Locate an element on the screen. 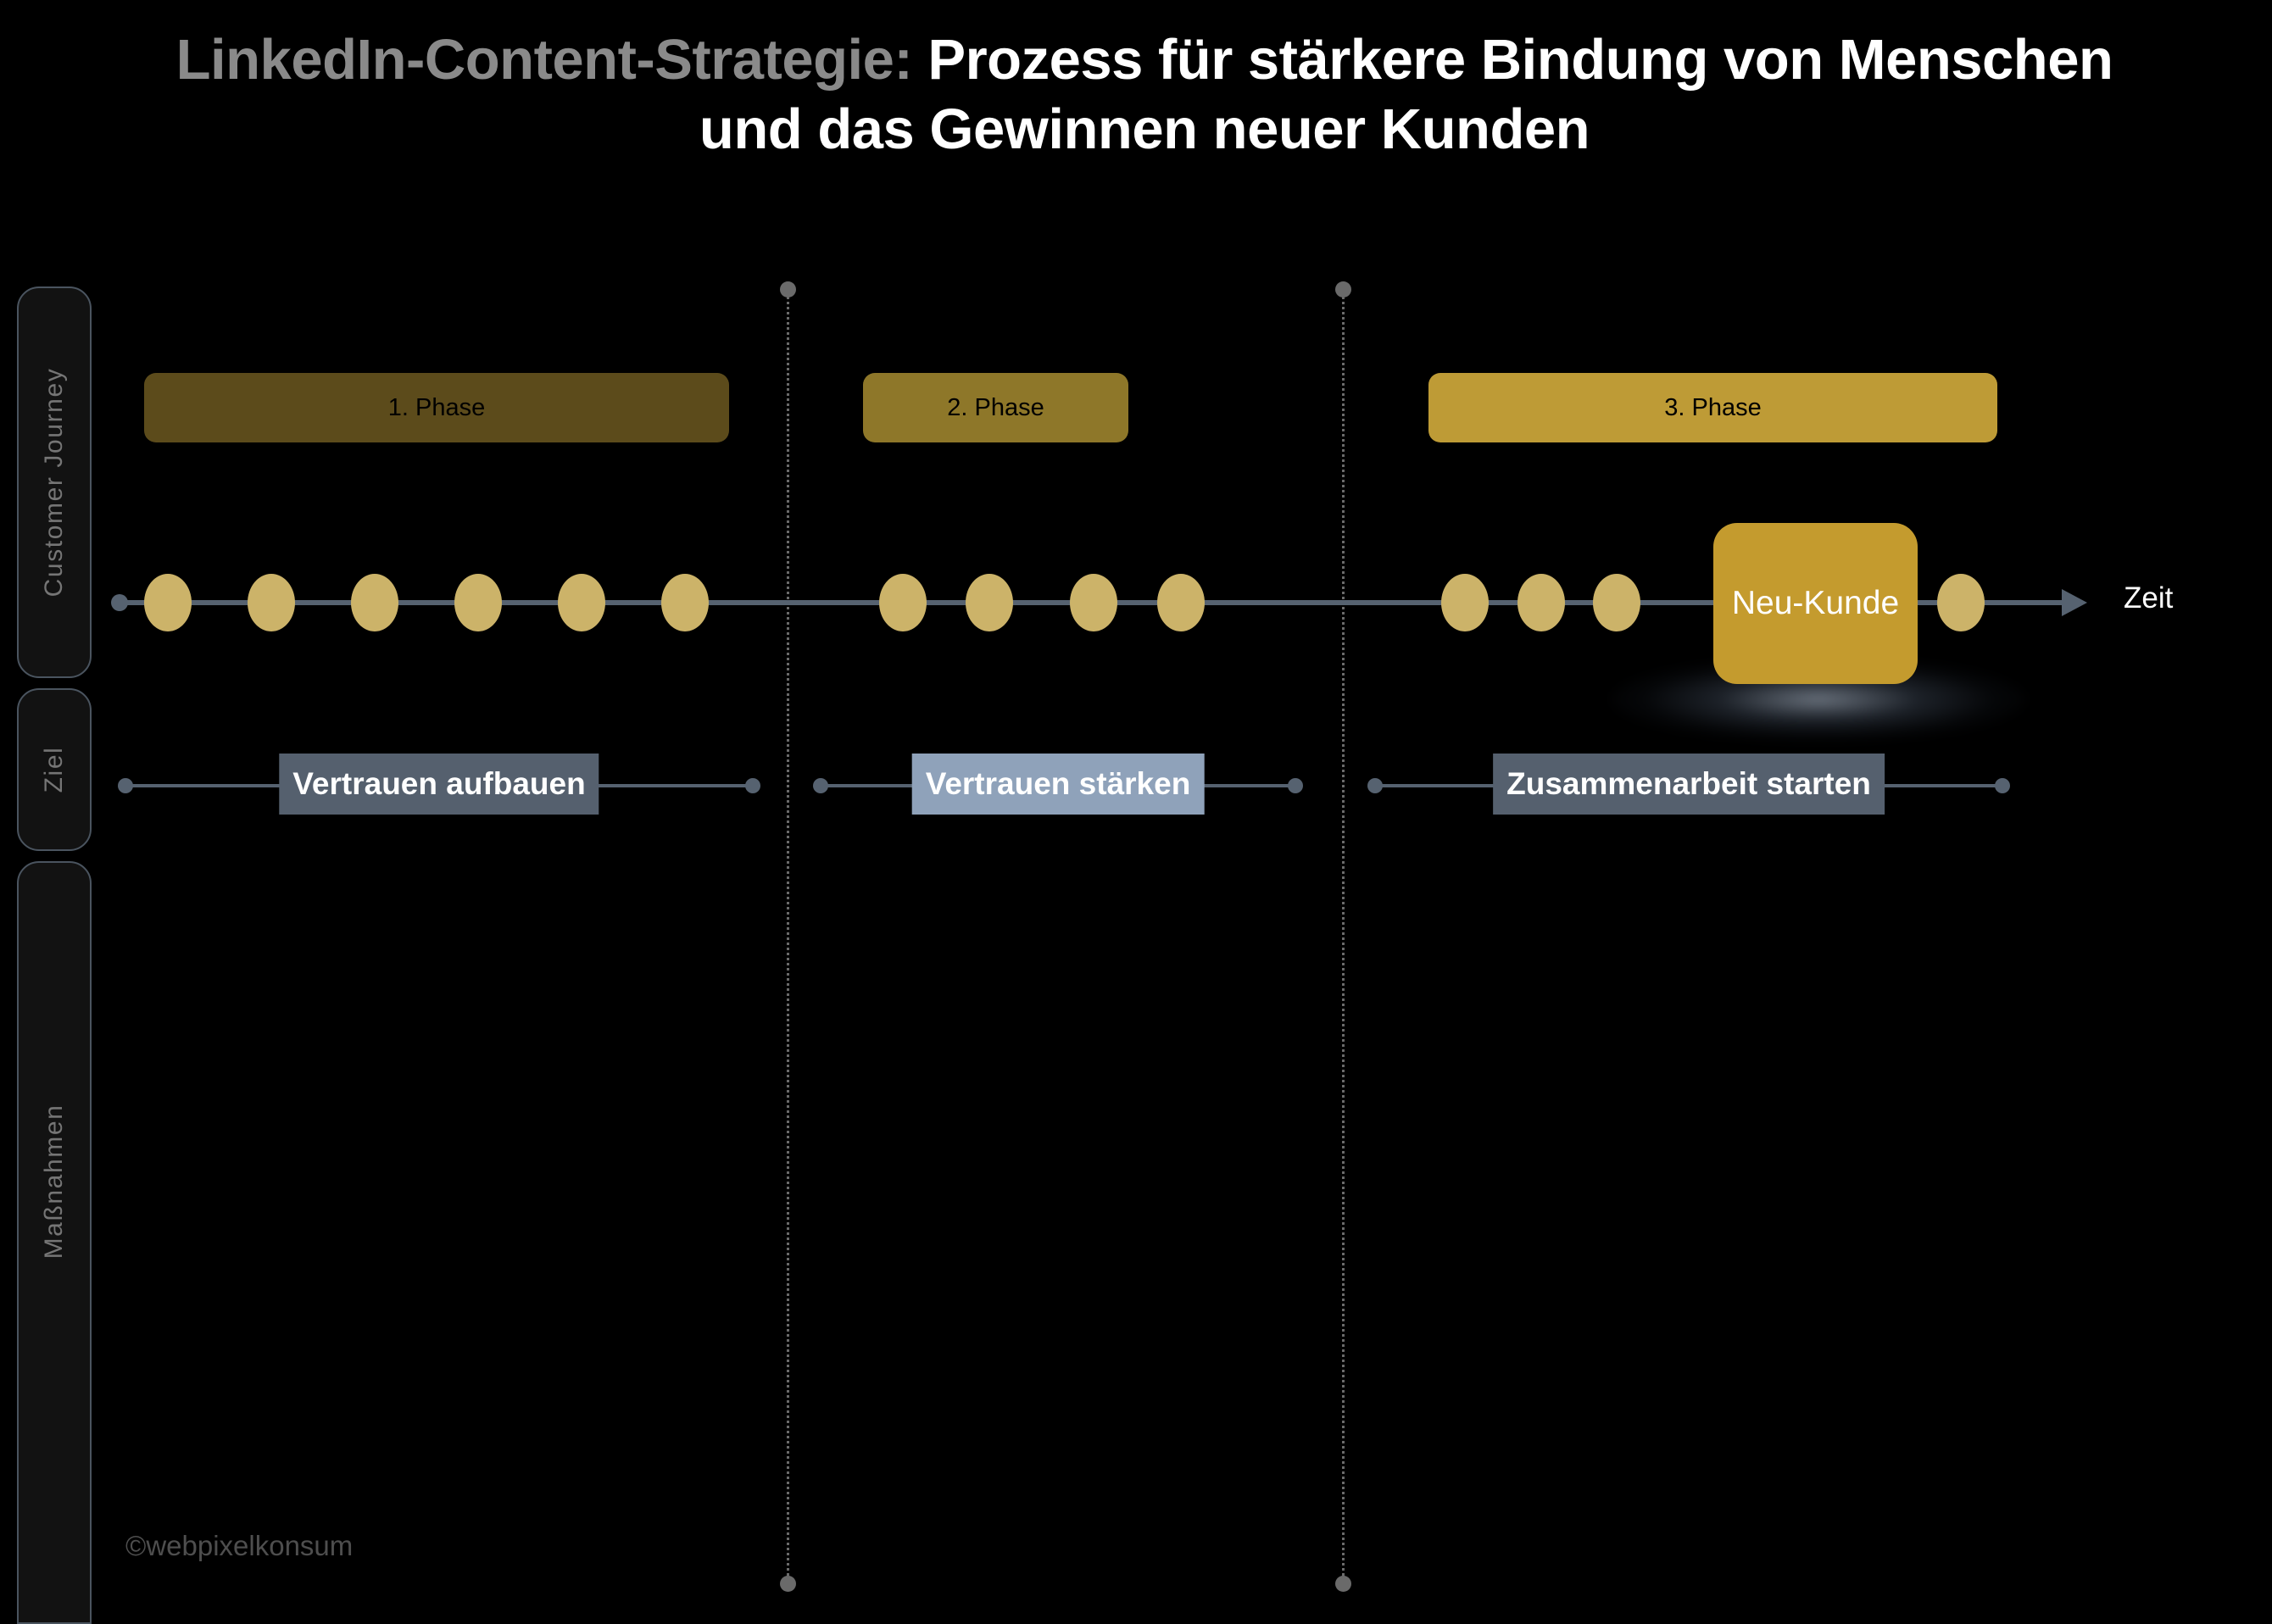 This screenshot has width=2272, height=1624. phase-bar-1: 1. Phase is located at coordinates (436, 407).